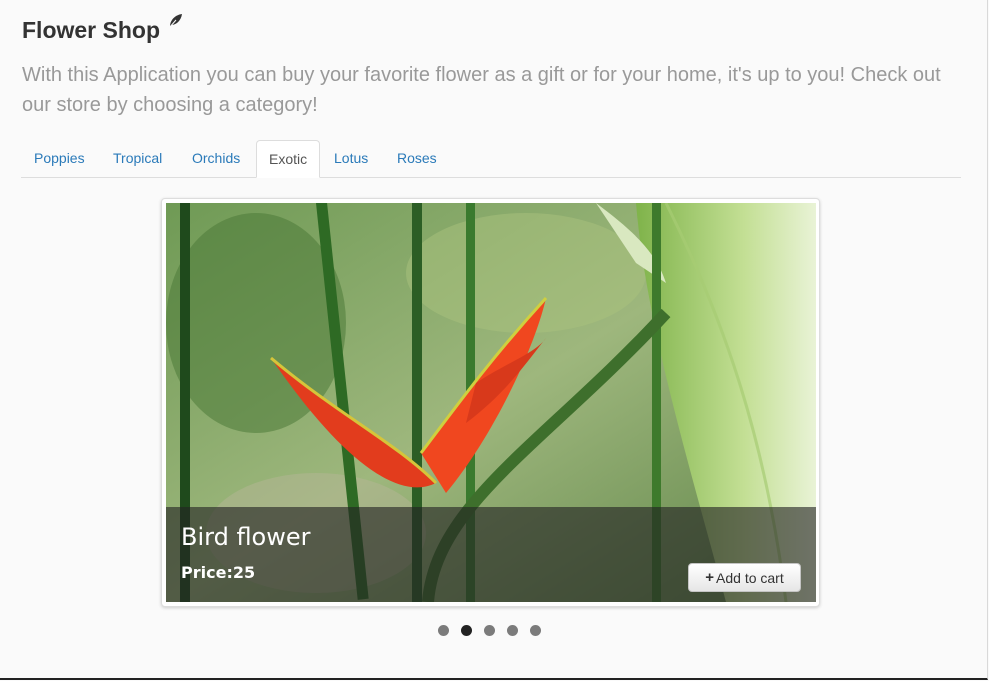 This screenshot has width=989, height=681. Describe the element at coordinates (246, 537) in the screenshot. I see `product-name: Bird flower` at that location.